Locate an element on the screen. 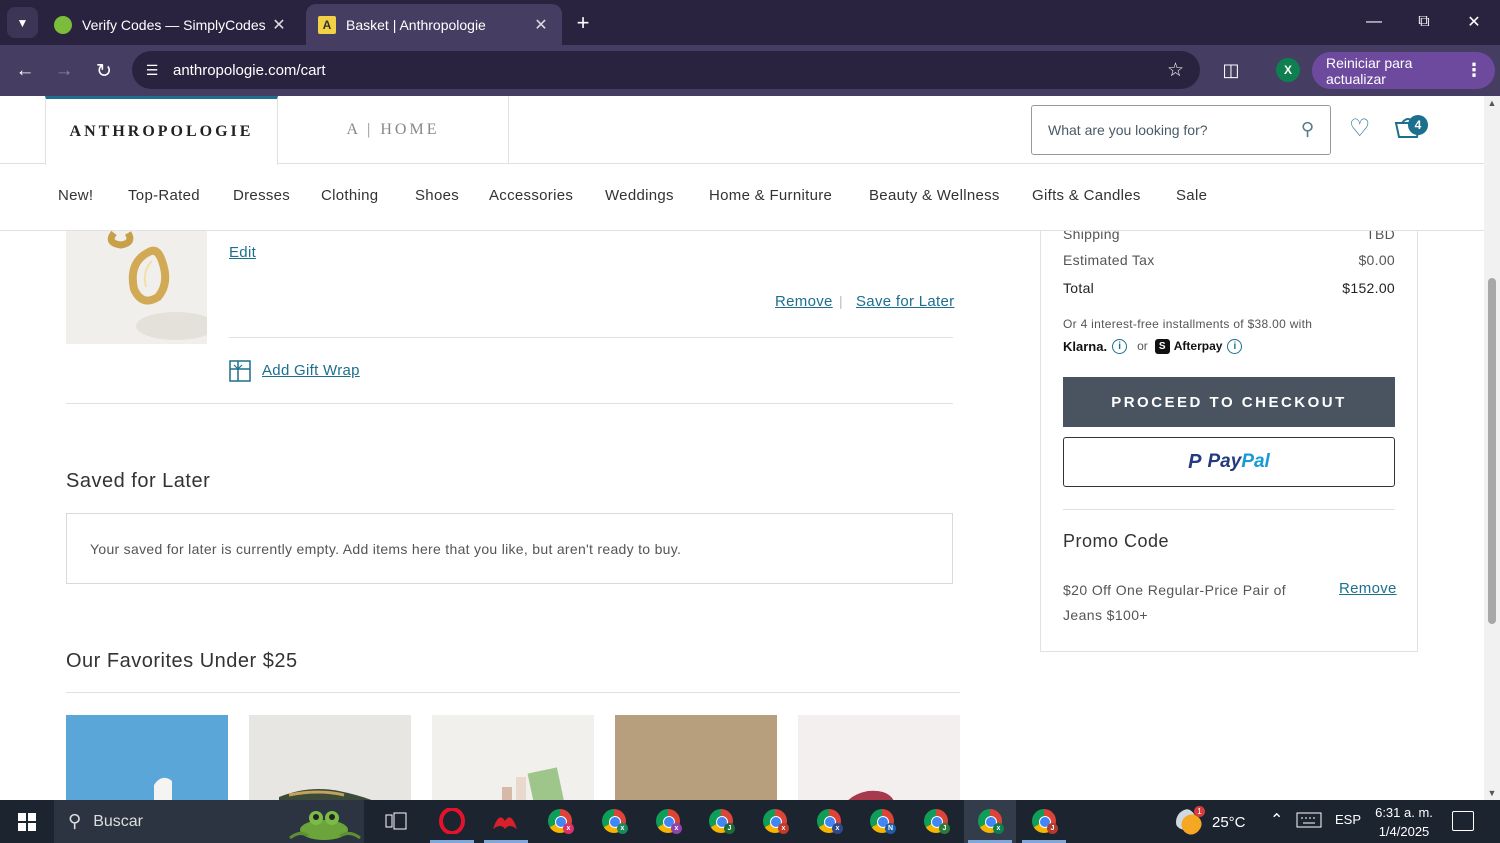  remove-item-link: Remove is located at coordinates (804, 301).